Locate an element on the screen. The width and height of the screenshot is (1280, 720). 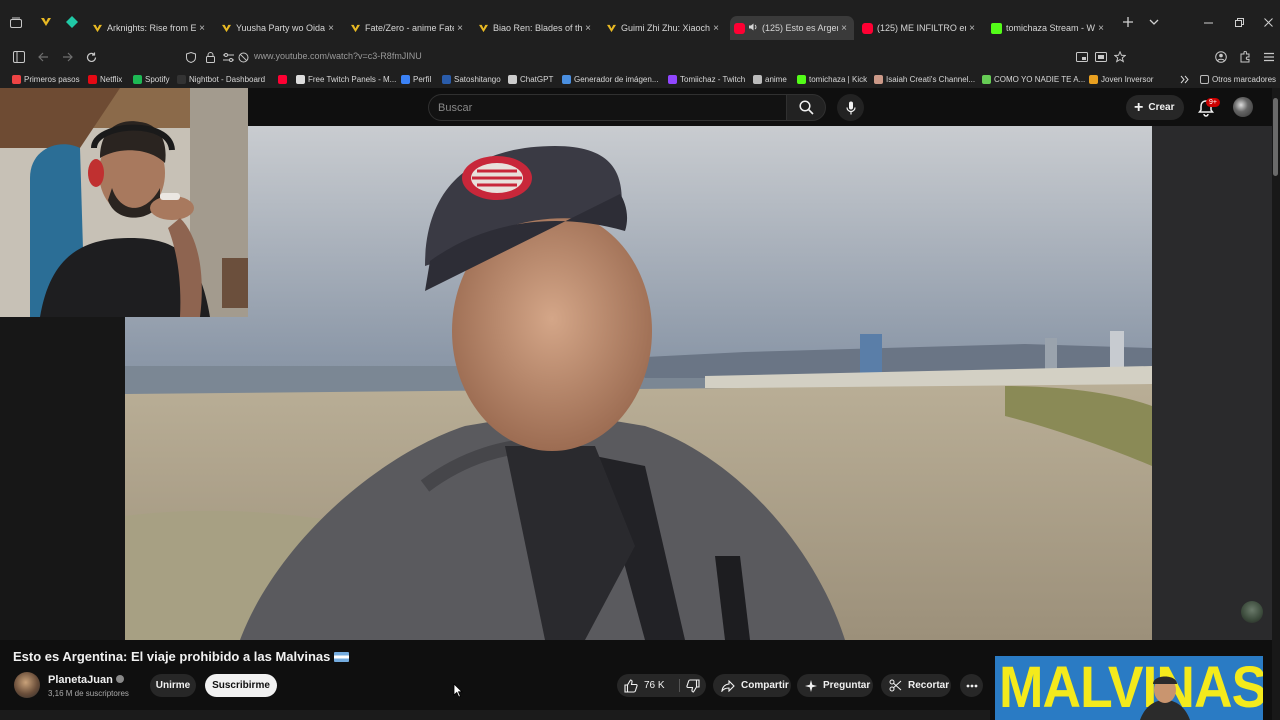
bookmark-item: Primeros pasos is located at coordinates (46, 79).